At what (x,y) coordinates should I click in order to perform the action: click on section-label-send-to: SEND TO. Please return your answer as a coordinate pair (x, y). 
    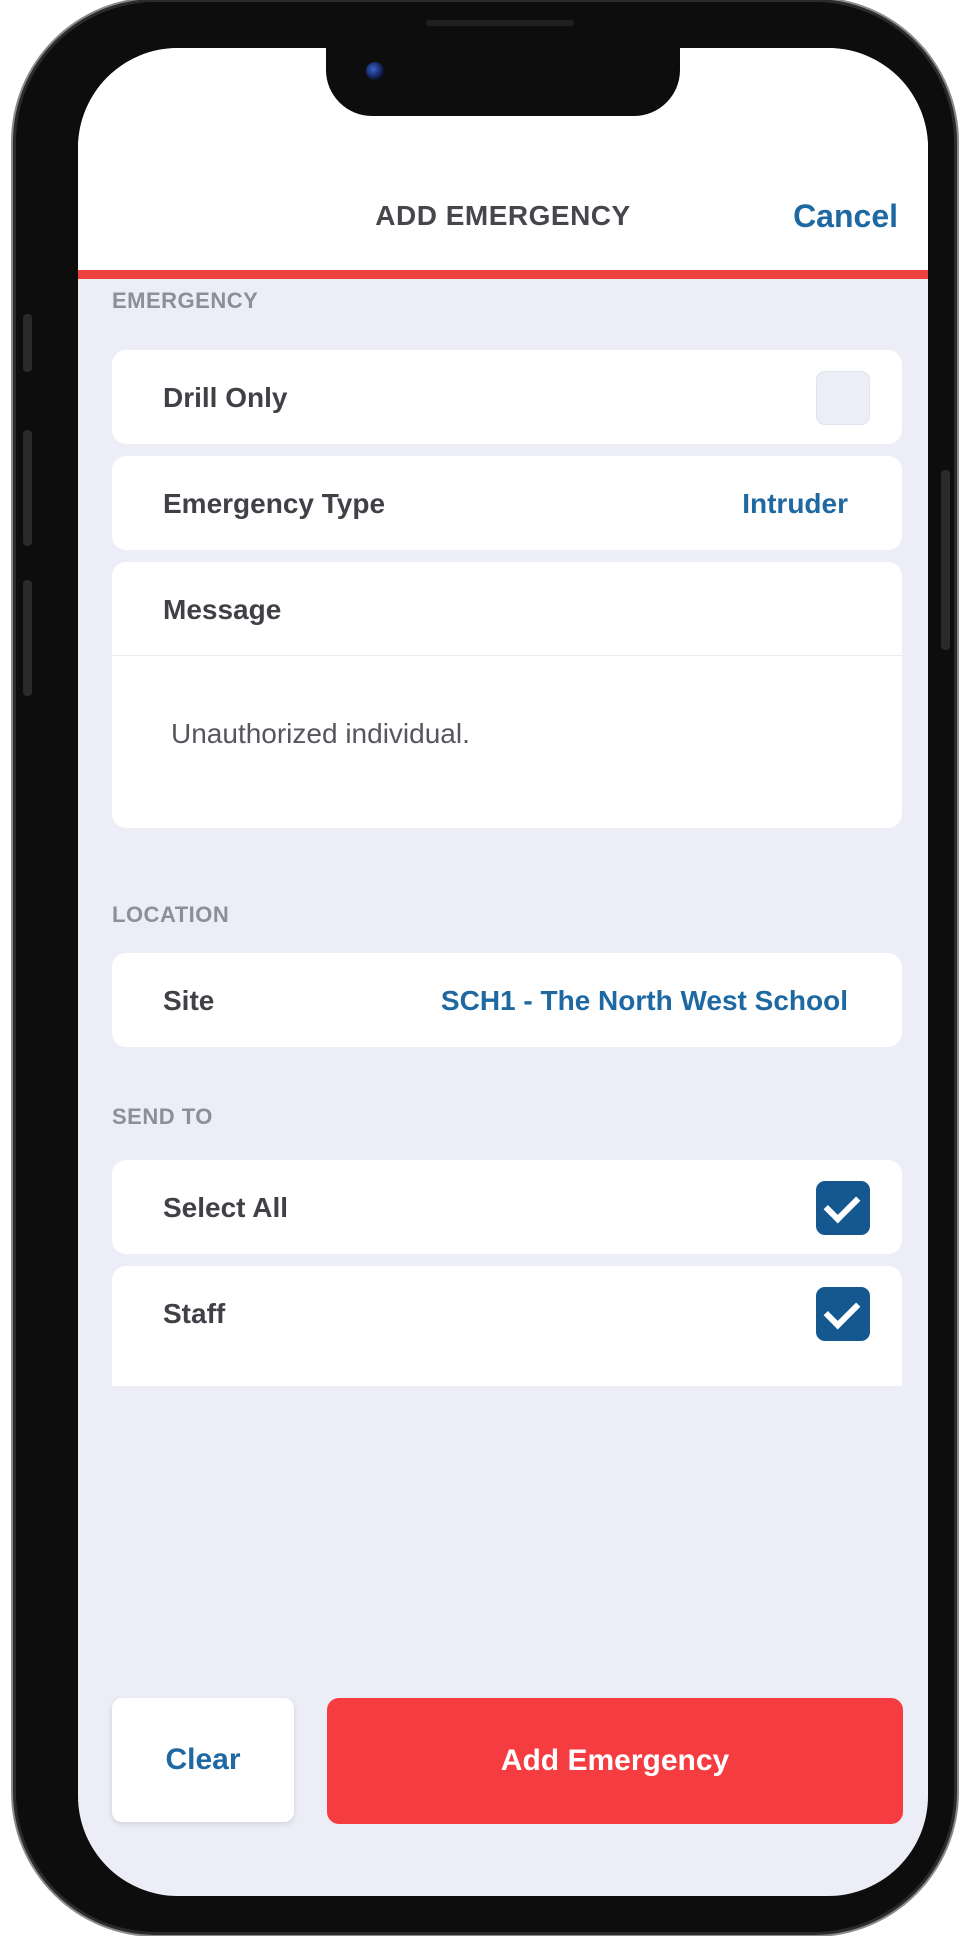
    Looking at the image, I should click on (162, 1116).